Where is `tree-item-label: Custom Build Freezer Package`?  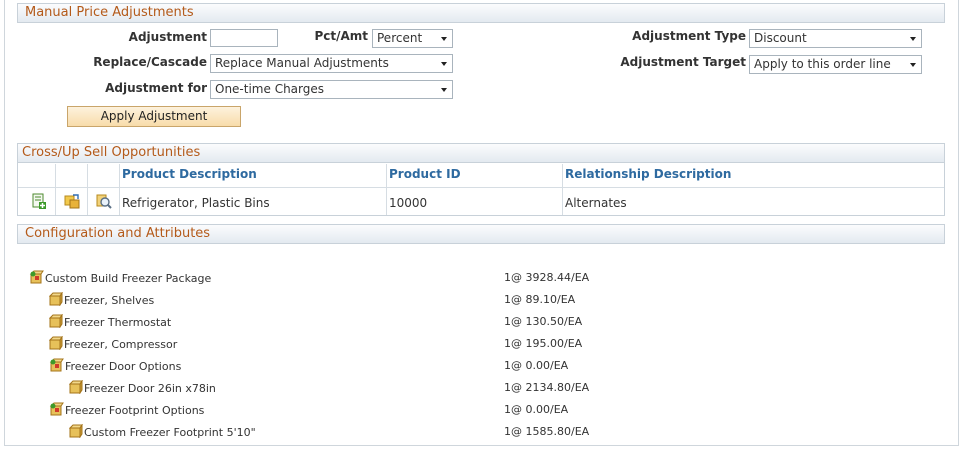
tree-item-label: Custom Build Freezer Package is located at coordinates (128, 278).